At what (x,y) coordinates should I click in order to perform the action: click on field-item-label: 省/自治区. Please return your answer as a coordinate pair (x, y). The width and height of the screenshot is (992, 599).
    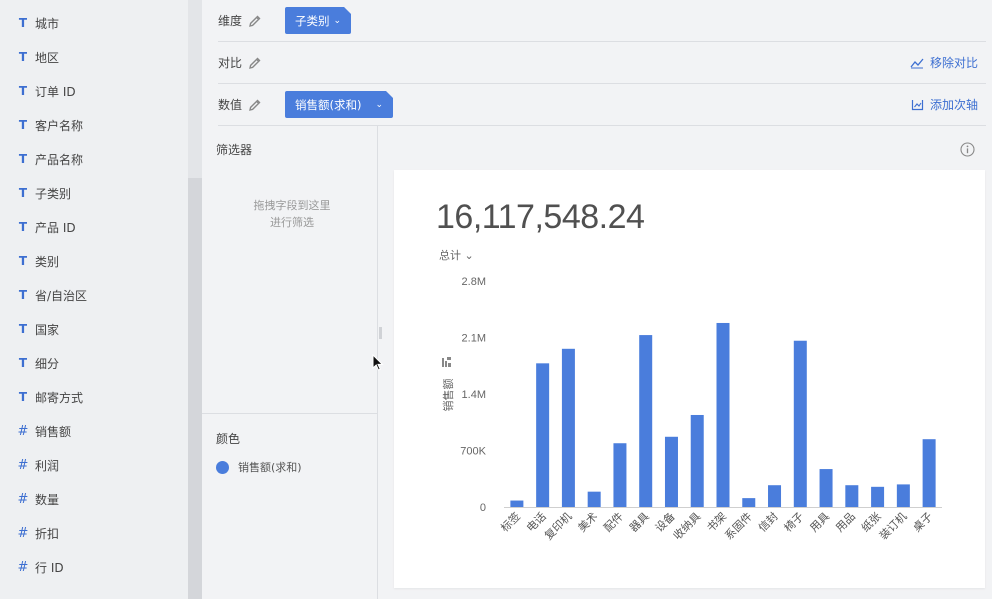
    Looking at the image, I should click on (61, 295).